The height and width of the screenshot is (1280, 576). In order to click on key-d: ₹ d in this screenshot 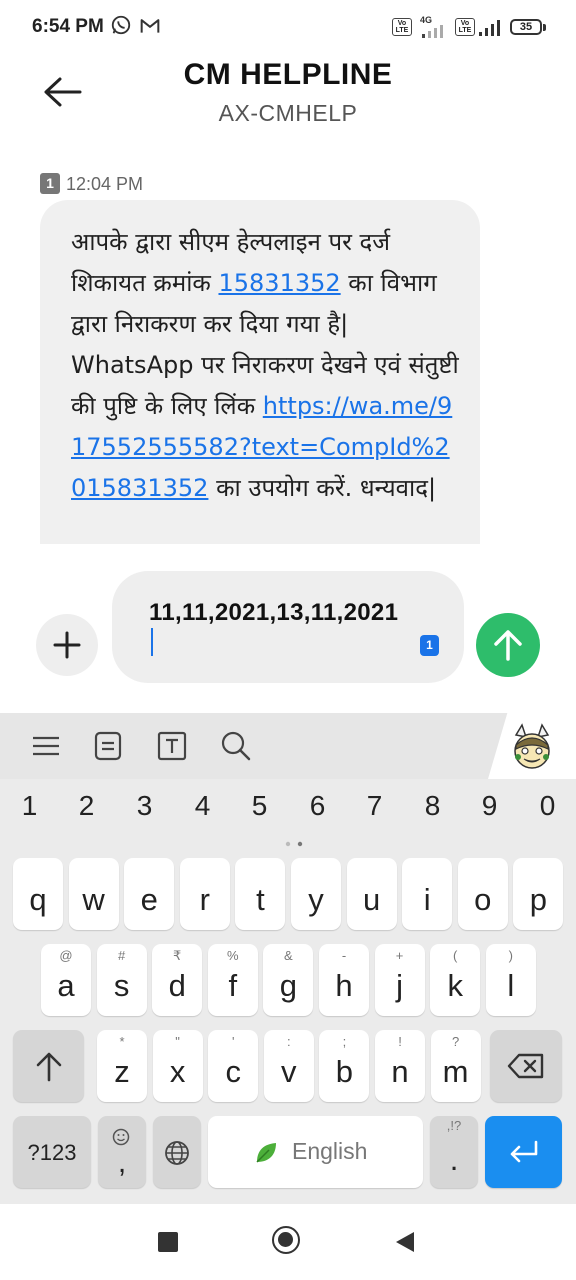, I will do `click(177, 980)`.